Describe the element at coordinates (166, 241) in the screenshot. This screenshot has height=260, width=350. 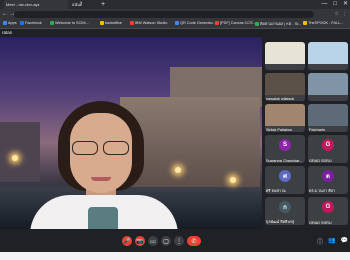
I see `present-icon: ▢` at that location.